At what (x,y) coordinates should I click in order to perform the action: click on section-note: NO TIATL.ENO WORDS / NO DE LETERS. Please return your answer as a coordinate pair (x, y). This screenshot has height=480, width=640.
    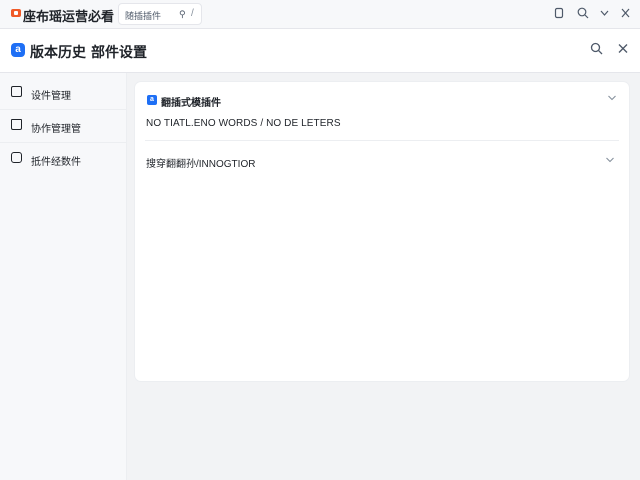
    Looking at the image, I should click on (243, 123).